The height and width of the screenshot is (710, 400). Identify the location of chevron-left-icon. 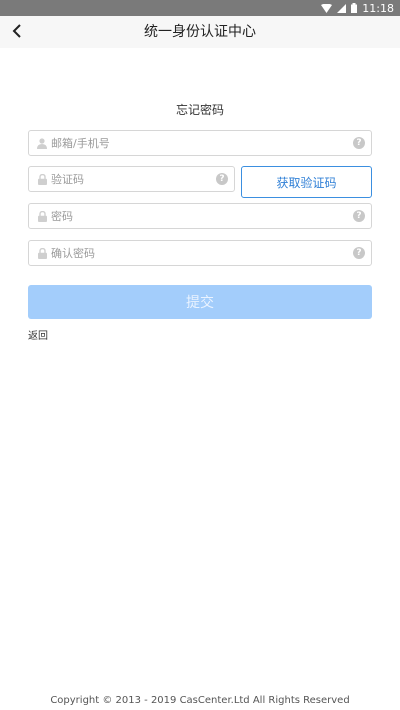
(17, 32).